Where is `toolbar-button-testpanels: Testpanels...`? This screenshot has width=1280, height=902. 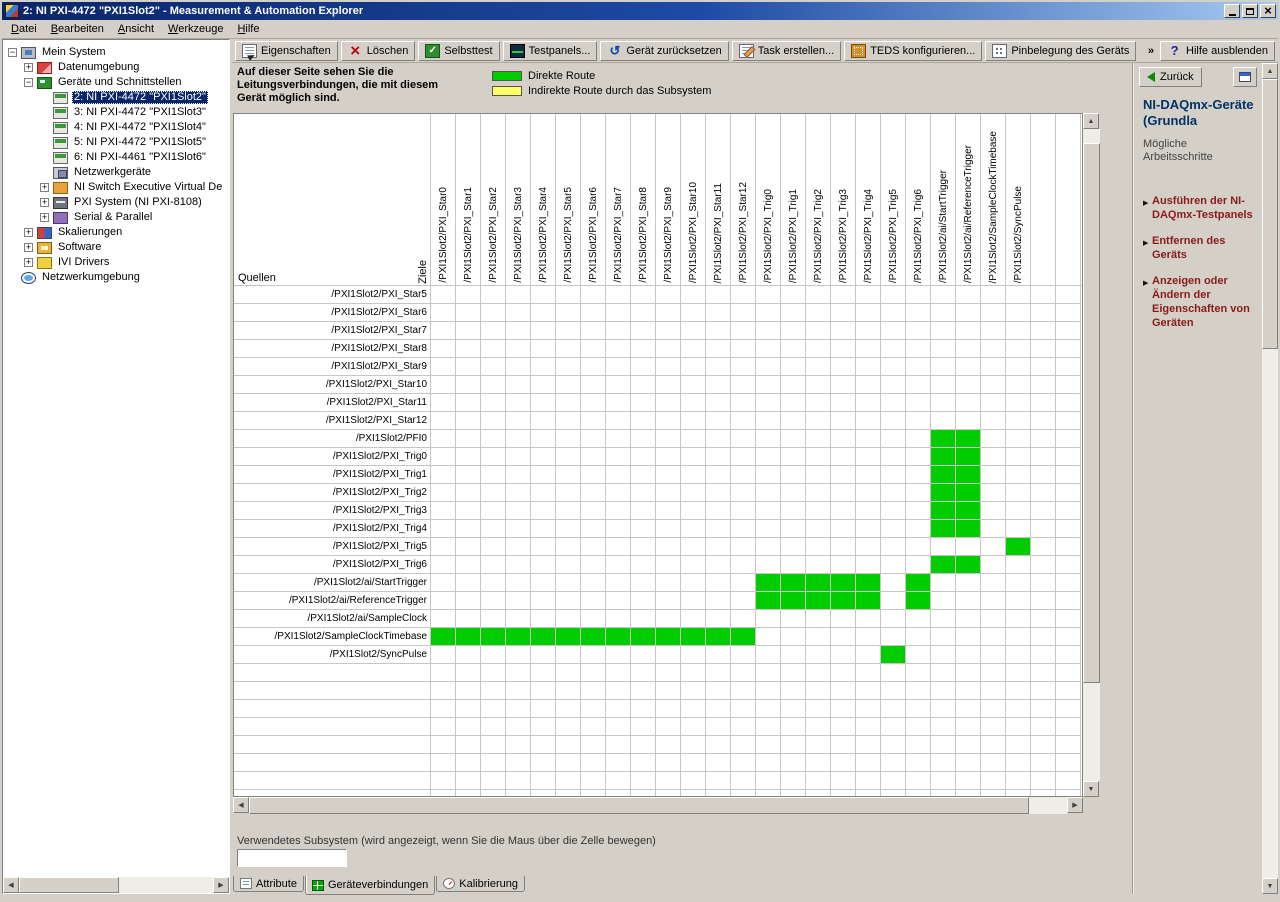
toolbar-button-testpanels: Testpanels... is located at coordinates (550, 50).